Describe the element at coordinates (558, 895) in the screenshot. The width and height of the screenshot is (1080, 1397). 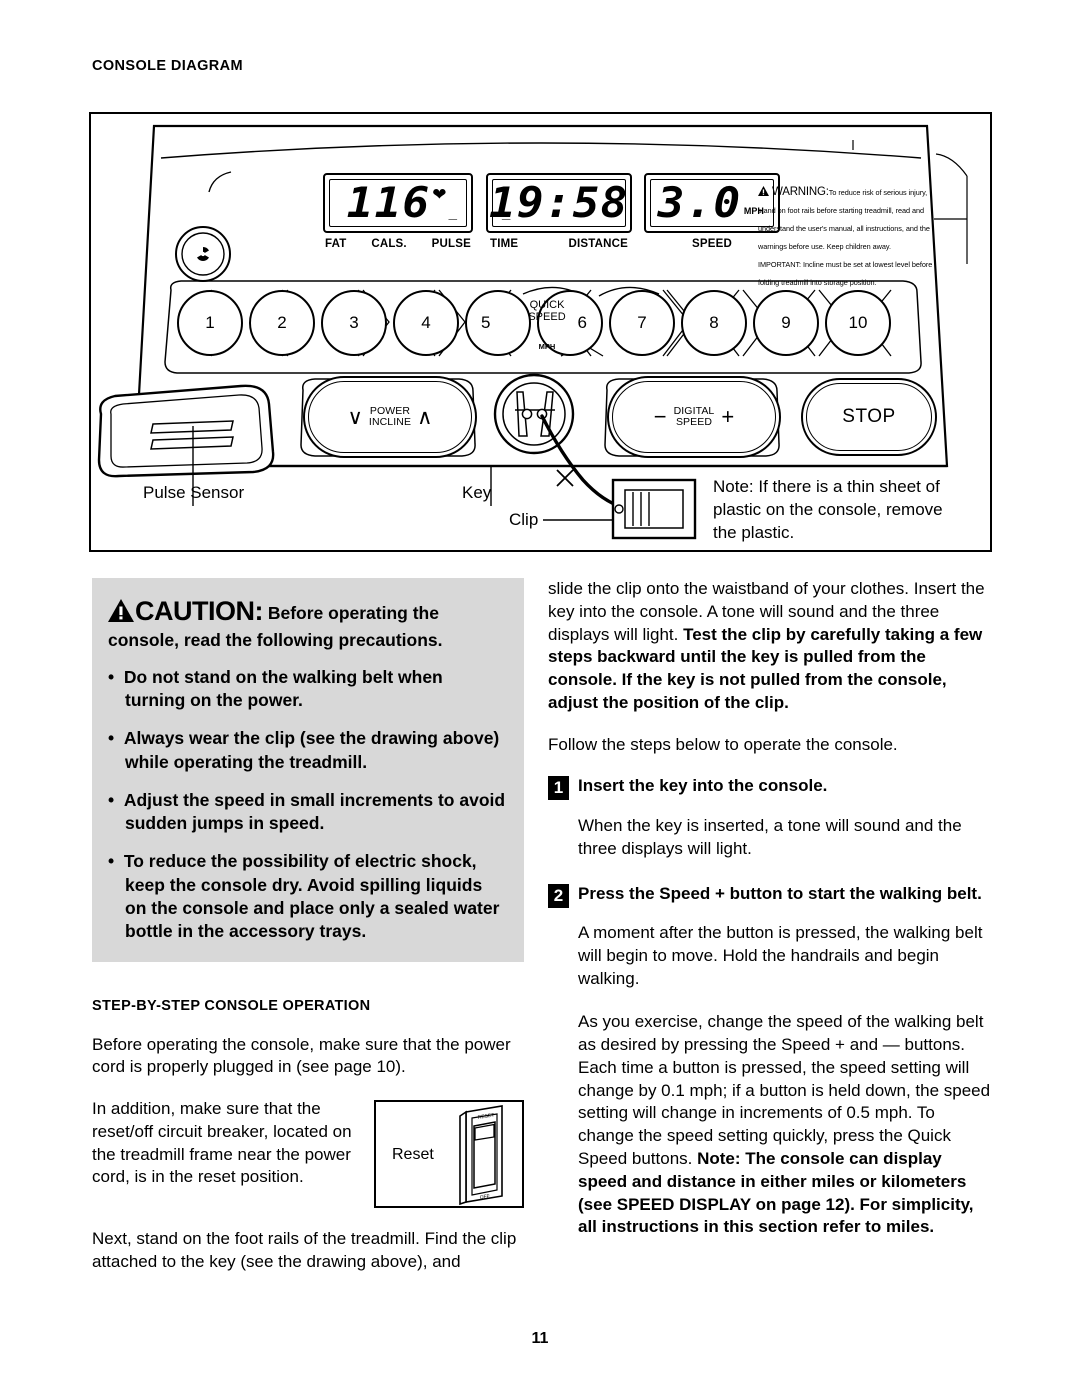
I see `step-2-number: 2` at that location.